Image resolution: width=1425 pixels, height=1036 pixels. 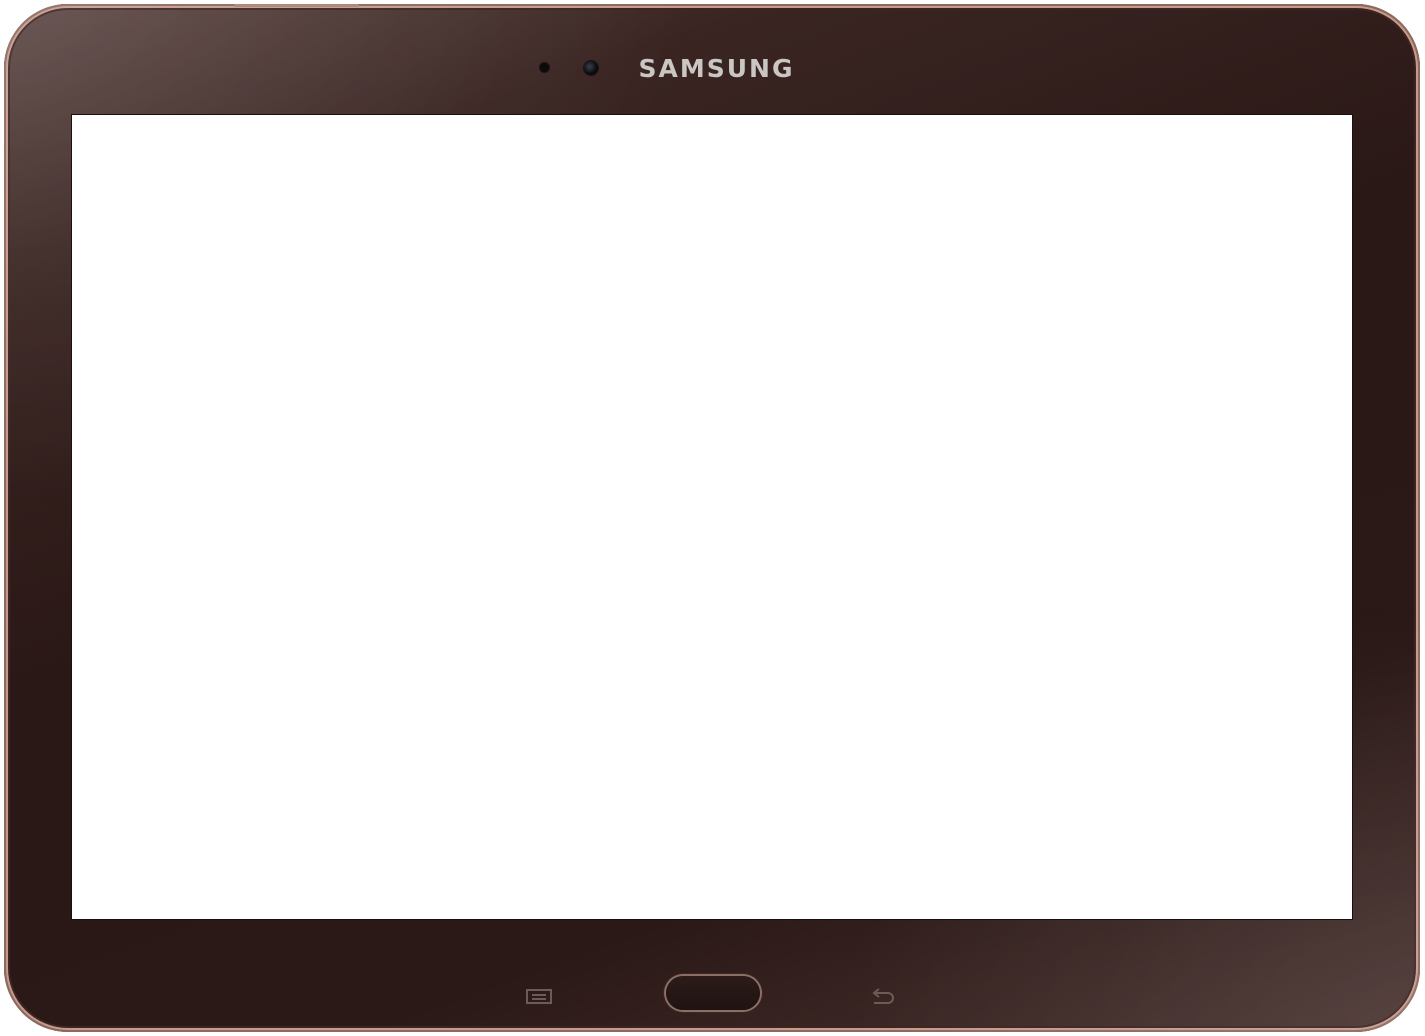 What do you see at coordinates (591, 68) in the screenshot?
I see `front-camera-icon` at bounding box center [591, 68].